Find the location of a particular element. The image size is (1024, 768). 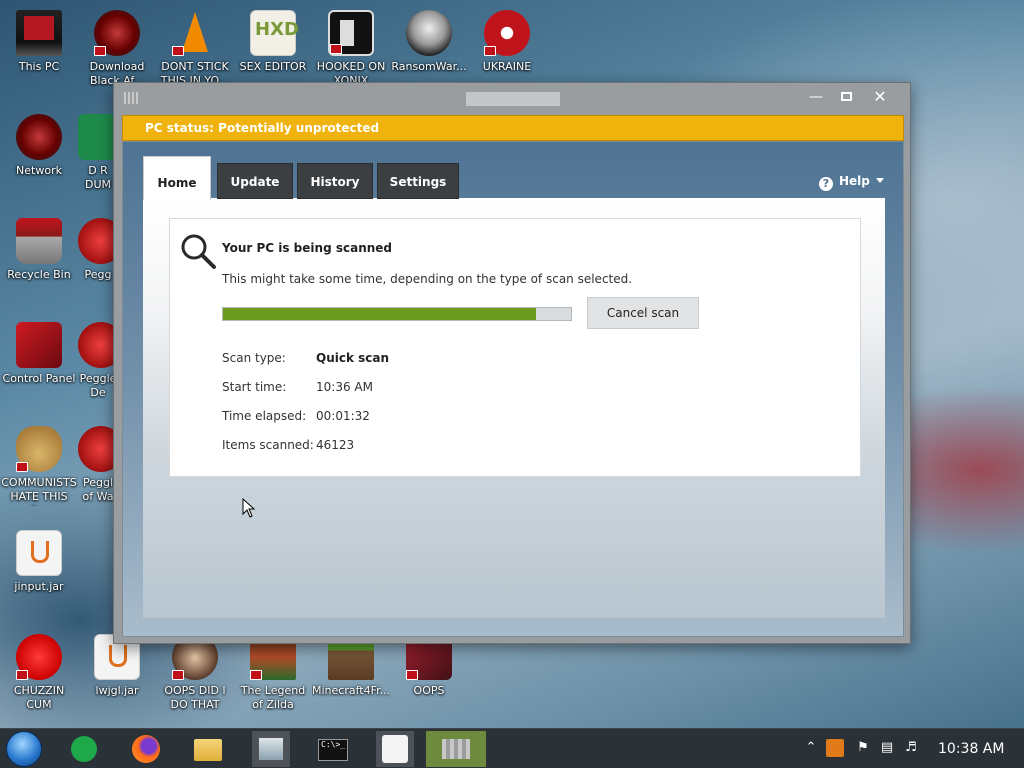

monitor-icon is located at coordinates (39, 33).